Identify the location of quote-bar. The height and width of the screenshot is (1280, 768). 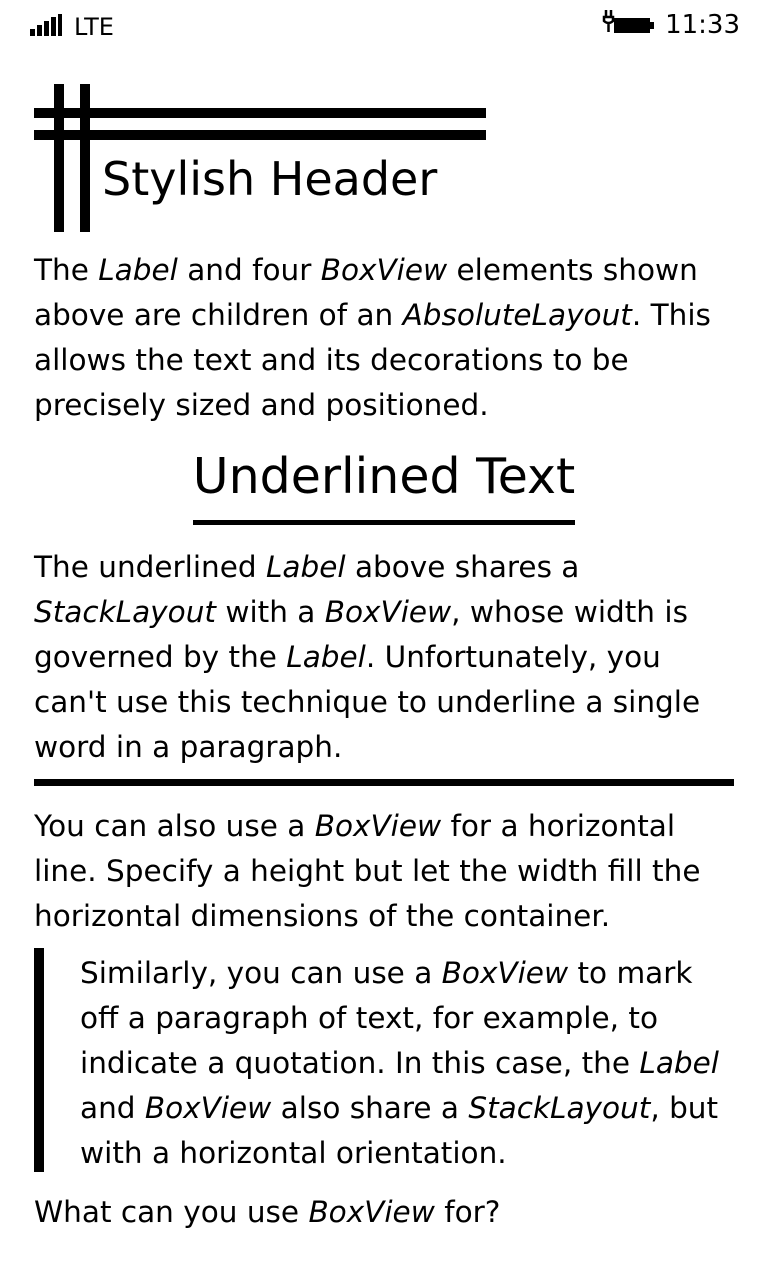
(39, 1060).